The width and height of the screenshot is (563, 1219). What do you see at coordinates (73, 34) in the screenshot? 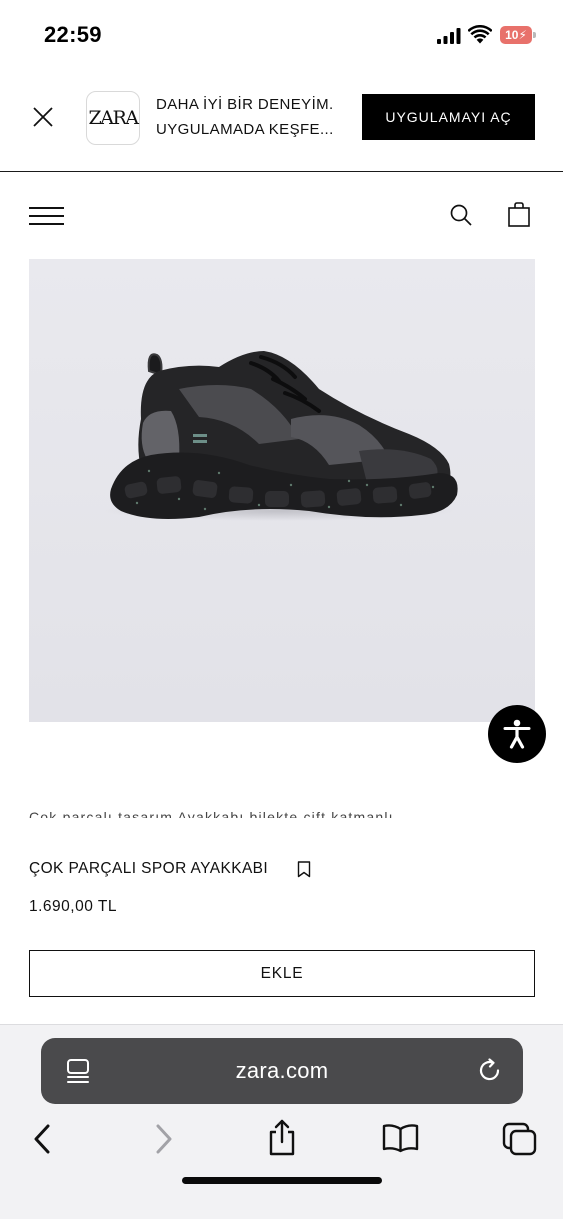
I see `status-time: 22:59` at bounding box center [73, 34].